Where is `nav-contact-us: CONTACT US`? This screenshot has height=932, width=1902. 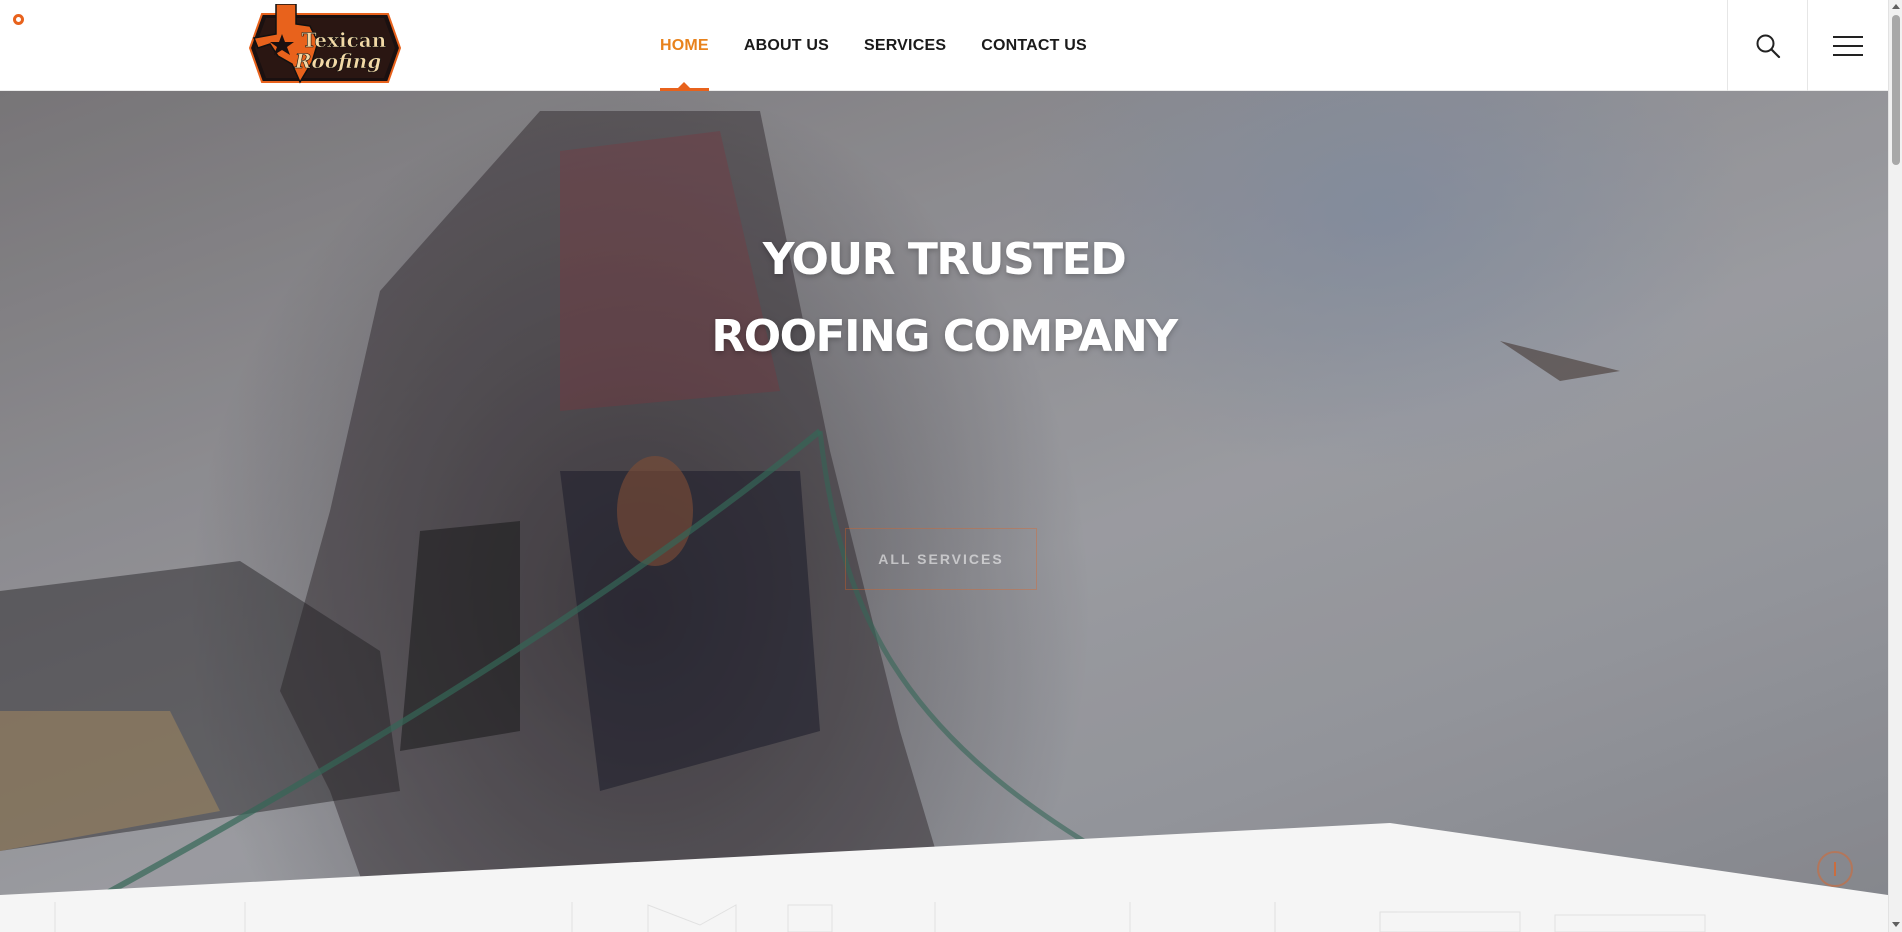
nav-contact-us: CONTACT US is located at coordinates (1034, 45).